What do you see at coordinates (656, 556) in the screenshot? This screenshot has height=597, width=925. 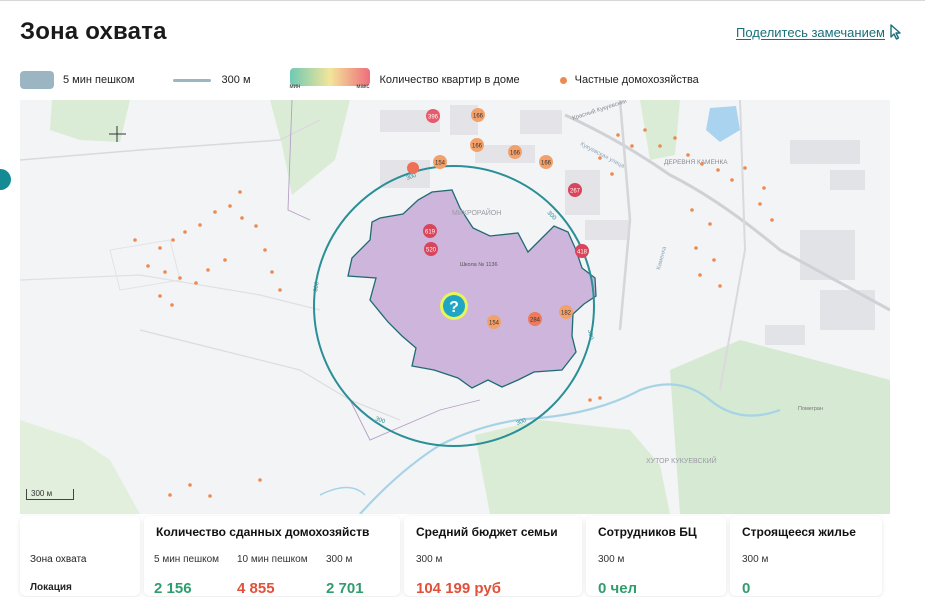 I see `employees-card: Сотрудников БЦ 300 м 0 чел` at bounding box center [656, 556].